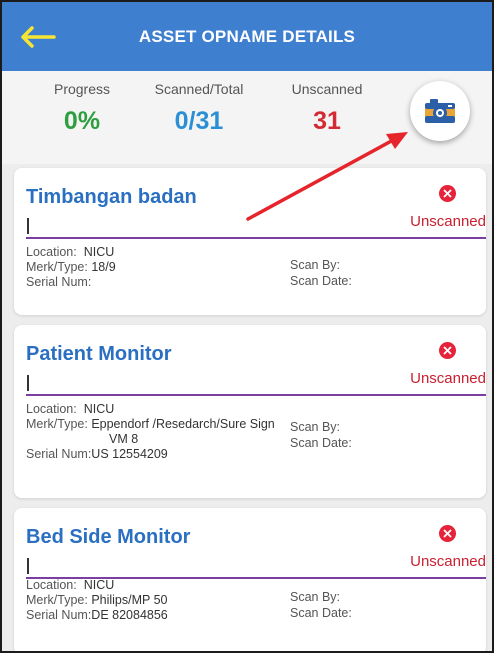 This screenshot has height=653, width=494. What do you see at coordinates (82, 89) in the screenshot?
I see `progress-label: Progress` at bounding box center [82, 89].